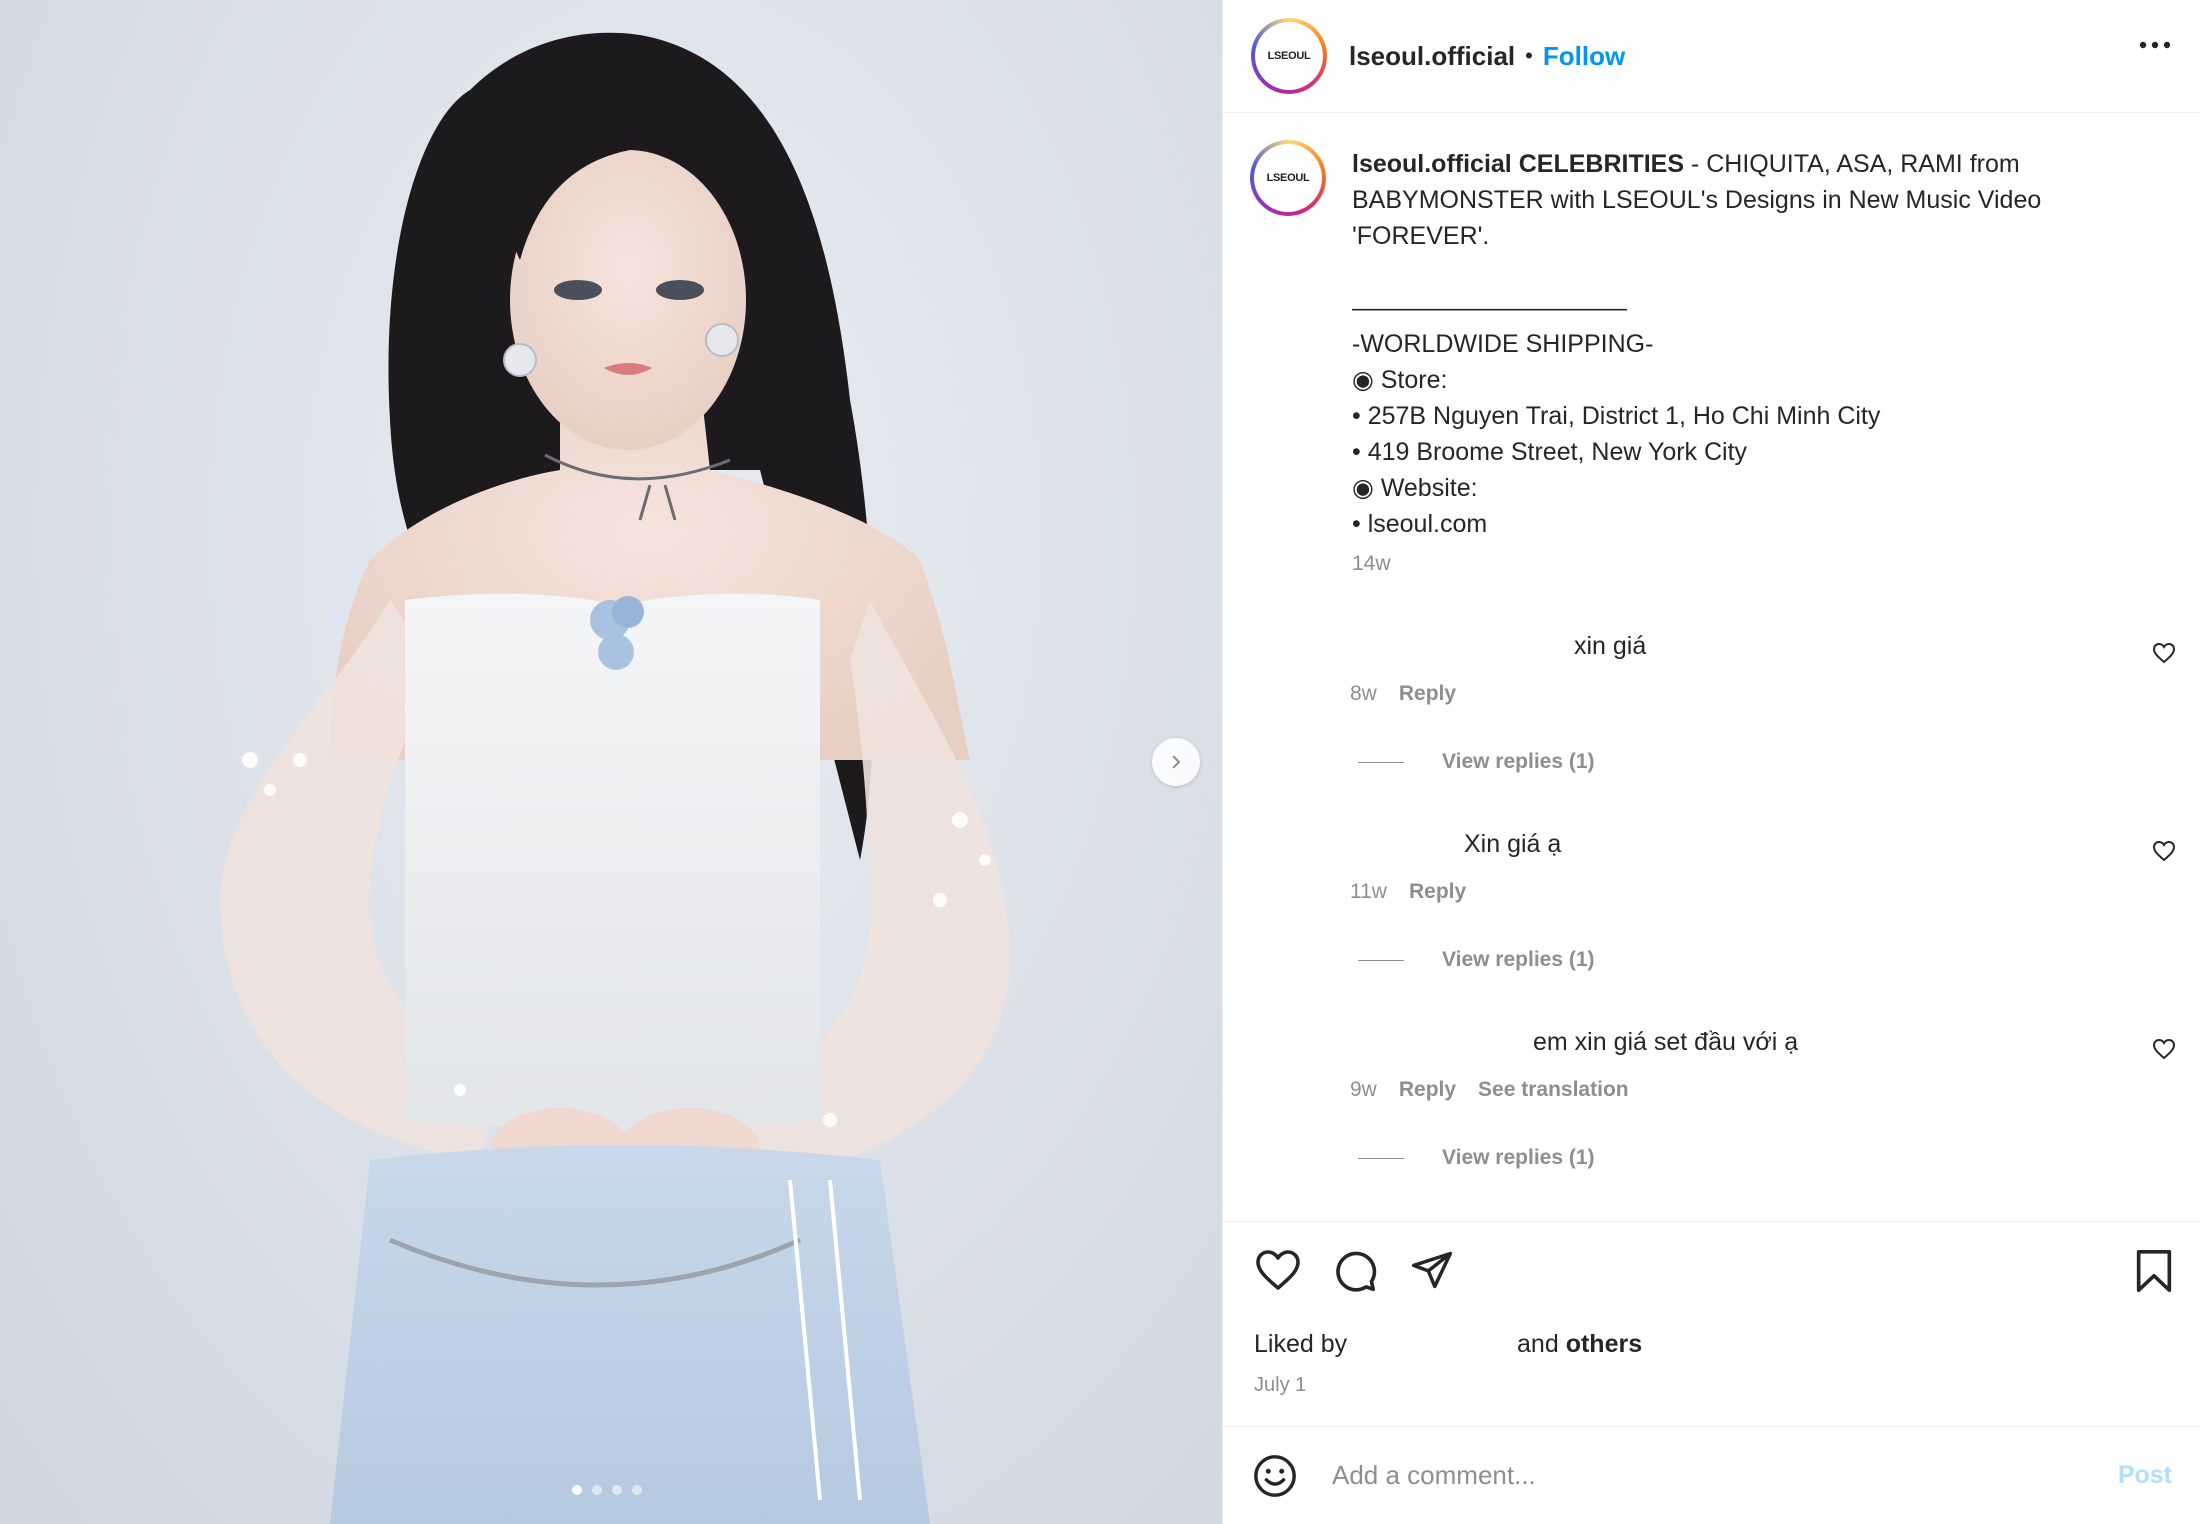 The image size is (2200, 1524). I want to click on comment-text: xin giá, so click(1610, 646).